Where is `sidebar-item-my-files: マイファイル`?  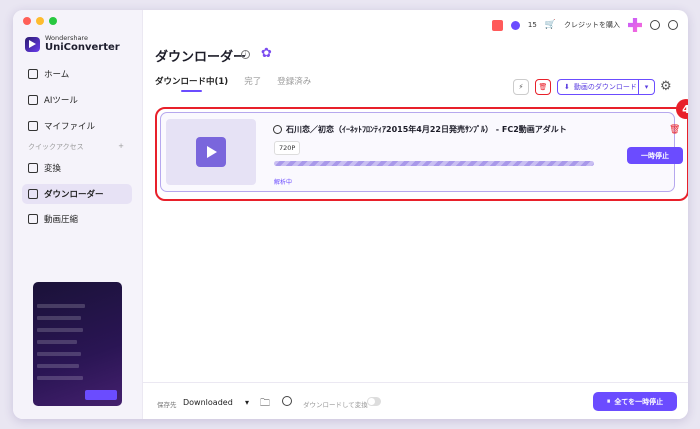
sidebar-item-my-files: マイファイル is located at coordinates (77, 126).